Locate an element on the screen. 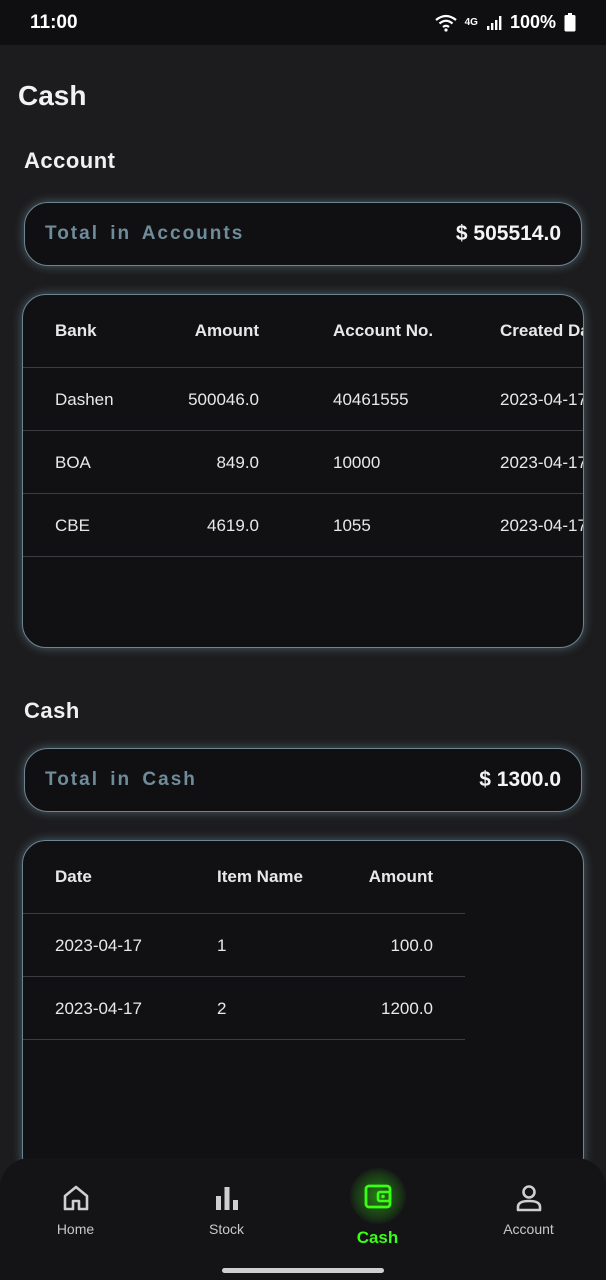  table-row: CBE 4619.0 1055 2023-04-17 is located at coordinates (303, 525).